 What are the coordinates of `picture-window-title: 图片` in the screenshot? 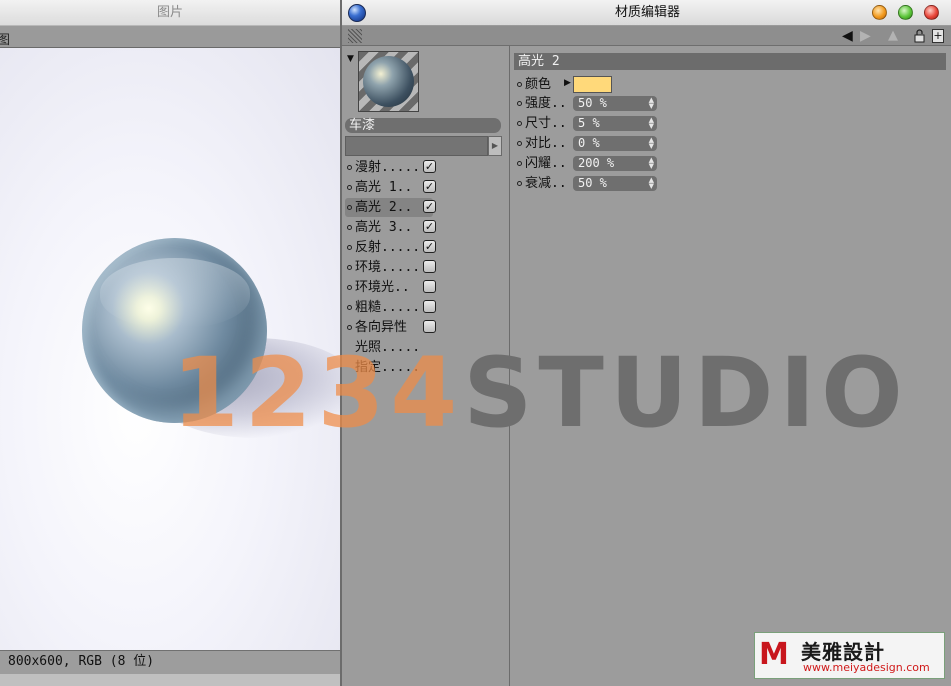 It's located at (170, 13).